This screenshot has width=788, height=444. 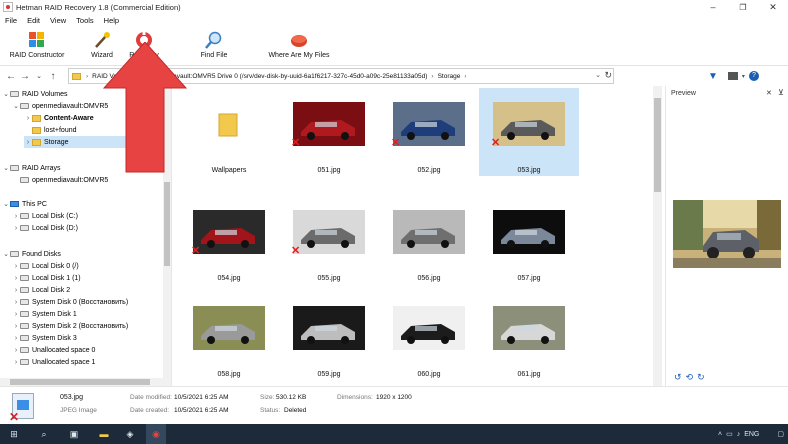 What do you see at coordinates (91, 302) in the screenshot?
I see `tree-sd0: › System Disk 0 (Восстановить)` at bounding box center [91, 302].